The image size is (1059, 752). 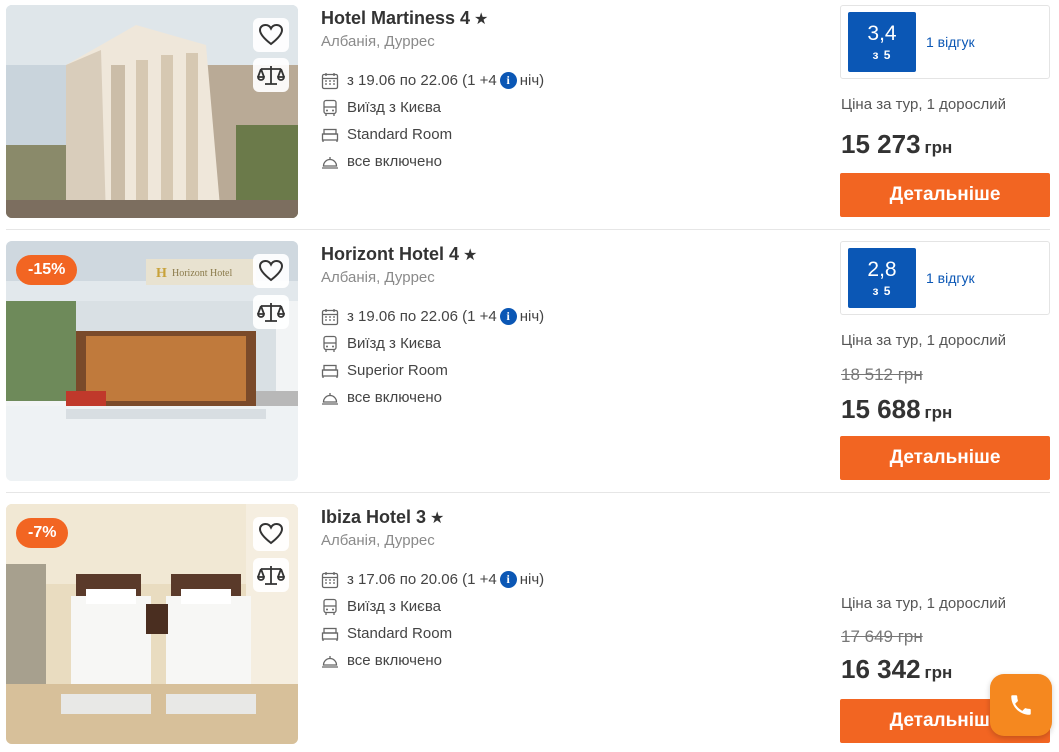 I want to click on price: 15 273 грн, so click(x=896, y=144).